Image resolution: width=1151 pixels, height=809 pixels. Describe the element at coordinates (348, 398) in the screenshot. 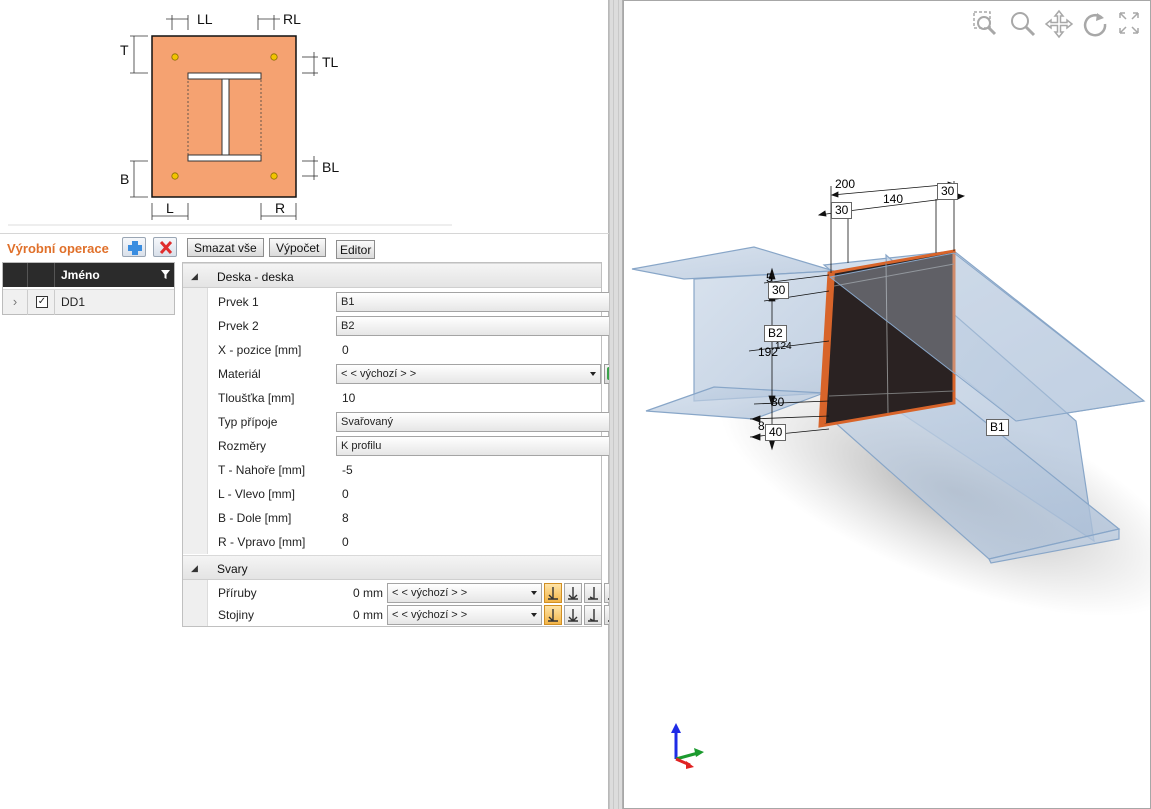

I see `tloustka-value: 10` at that location.